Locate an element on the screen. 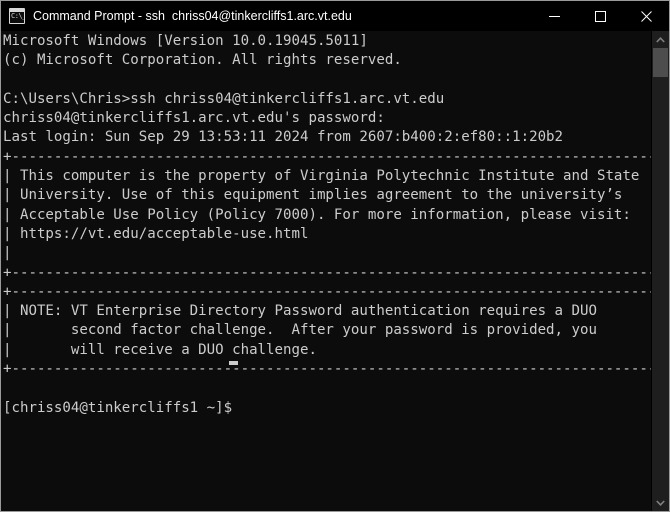 Image resolution: width=670 pixels, height=512 pixels. close-button is located at coordinates (646, 16).